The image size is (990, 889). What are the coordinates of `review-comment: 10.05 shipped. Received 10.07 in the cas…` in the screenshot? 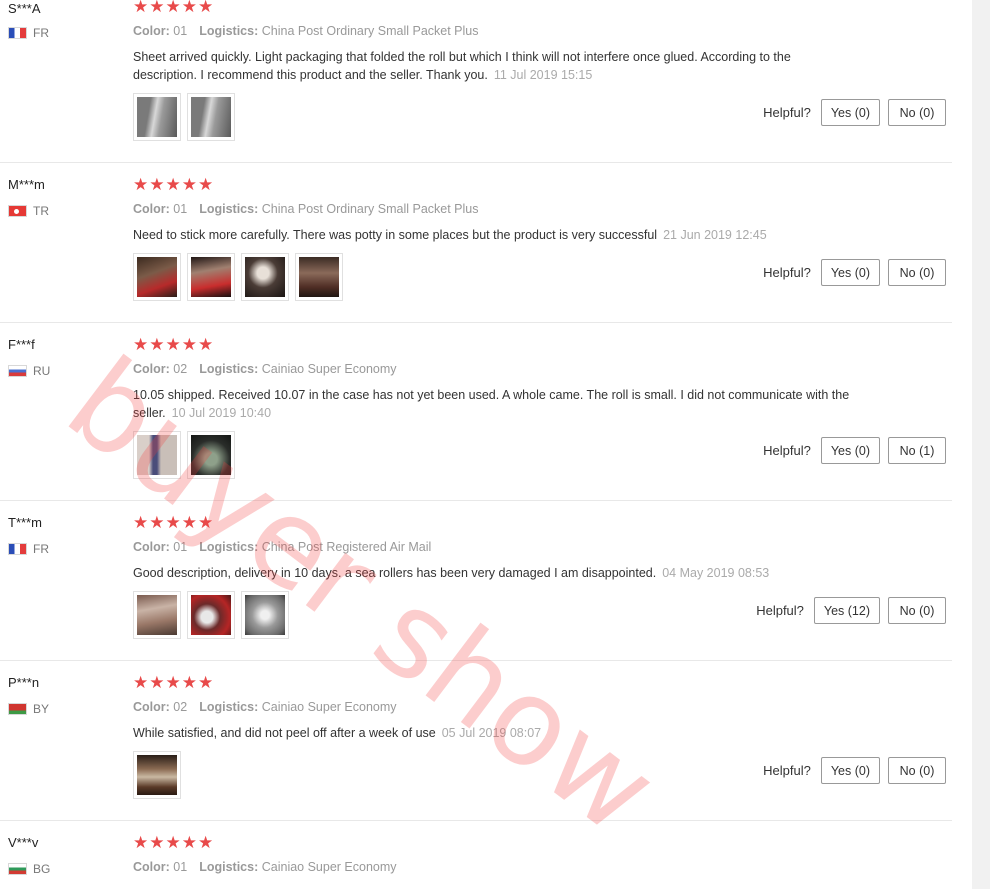 It's located at (493, 404).